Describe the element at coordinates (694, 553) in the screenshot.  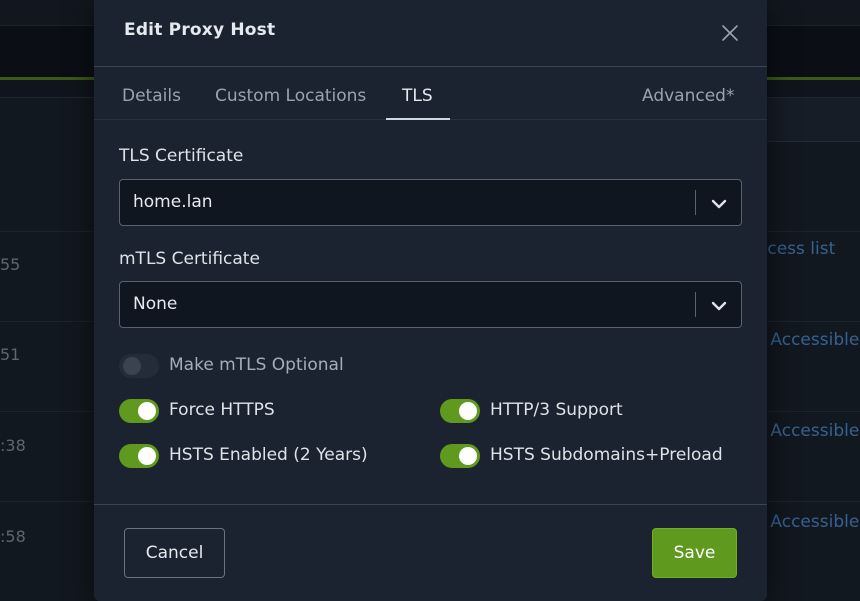
I see `save-button: Save` at that location.